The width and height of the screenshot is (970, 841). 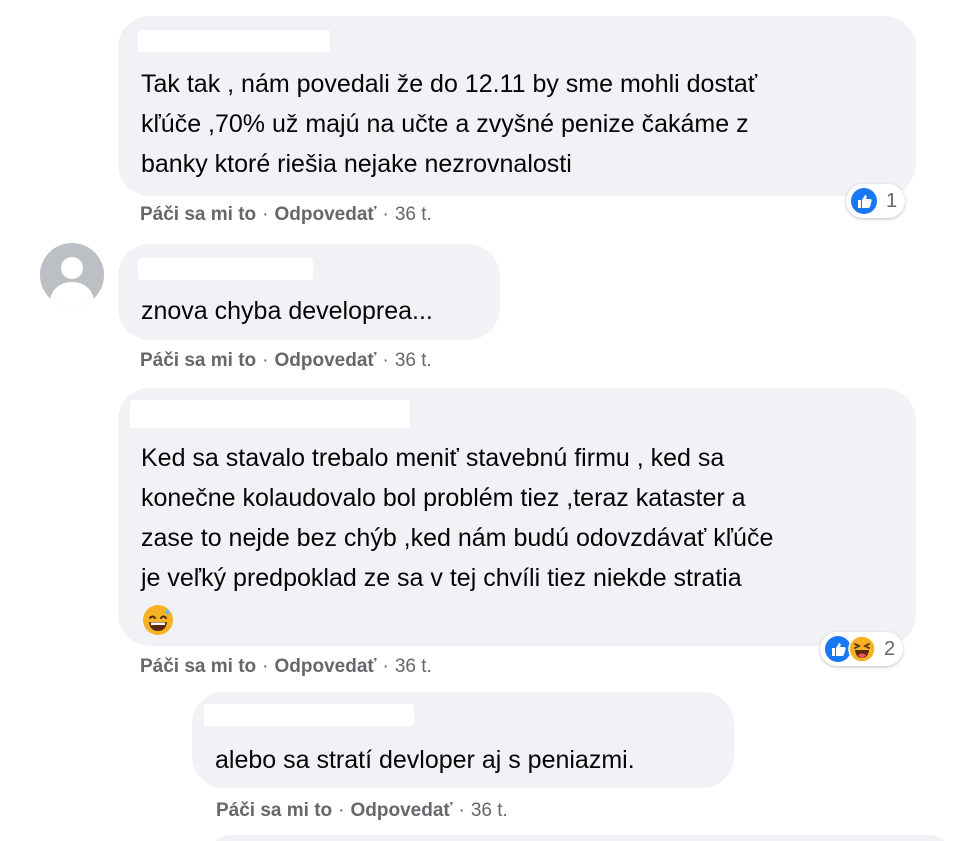 What do you see at coordinates (890, 648) in the screenshot?
I see `reaction-count: 2` at bounding box center [890, 648].